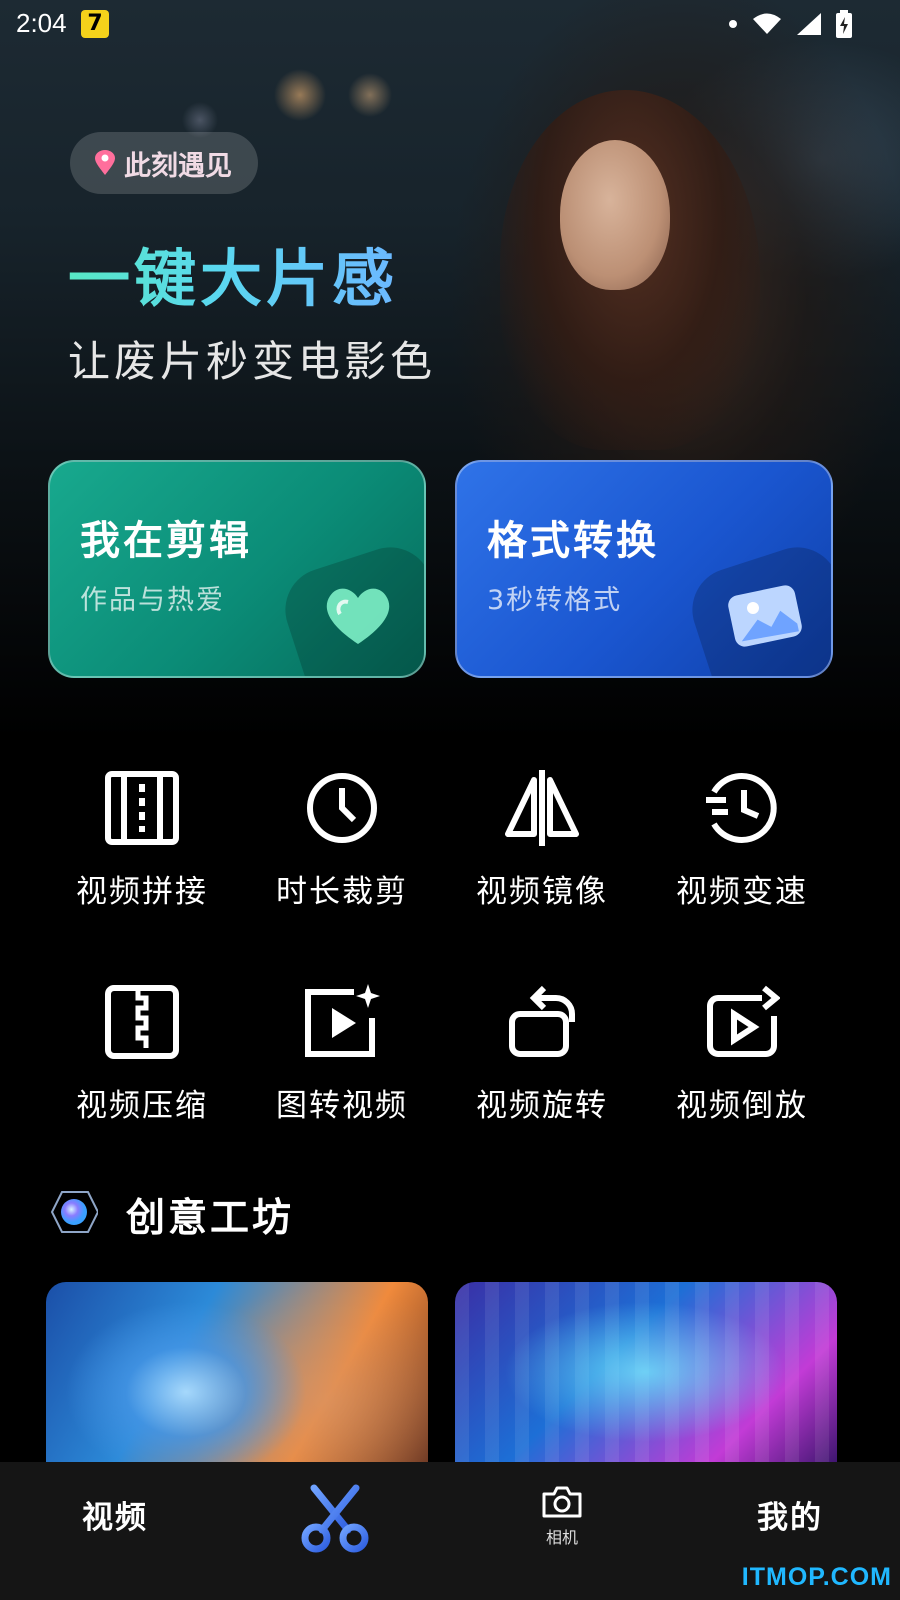  I want to click on zip-compress-icon, so click(142, 1022).